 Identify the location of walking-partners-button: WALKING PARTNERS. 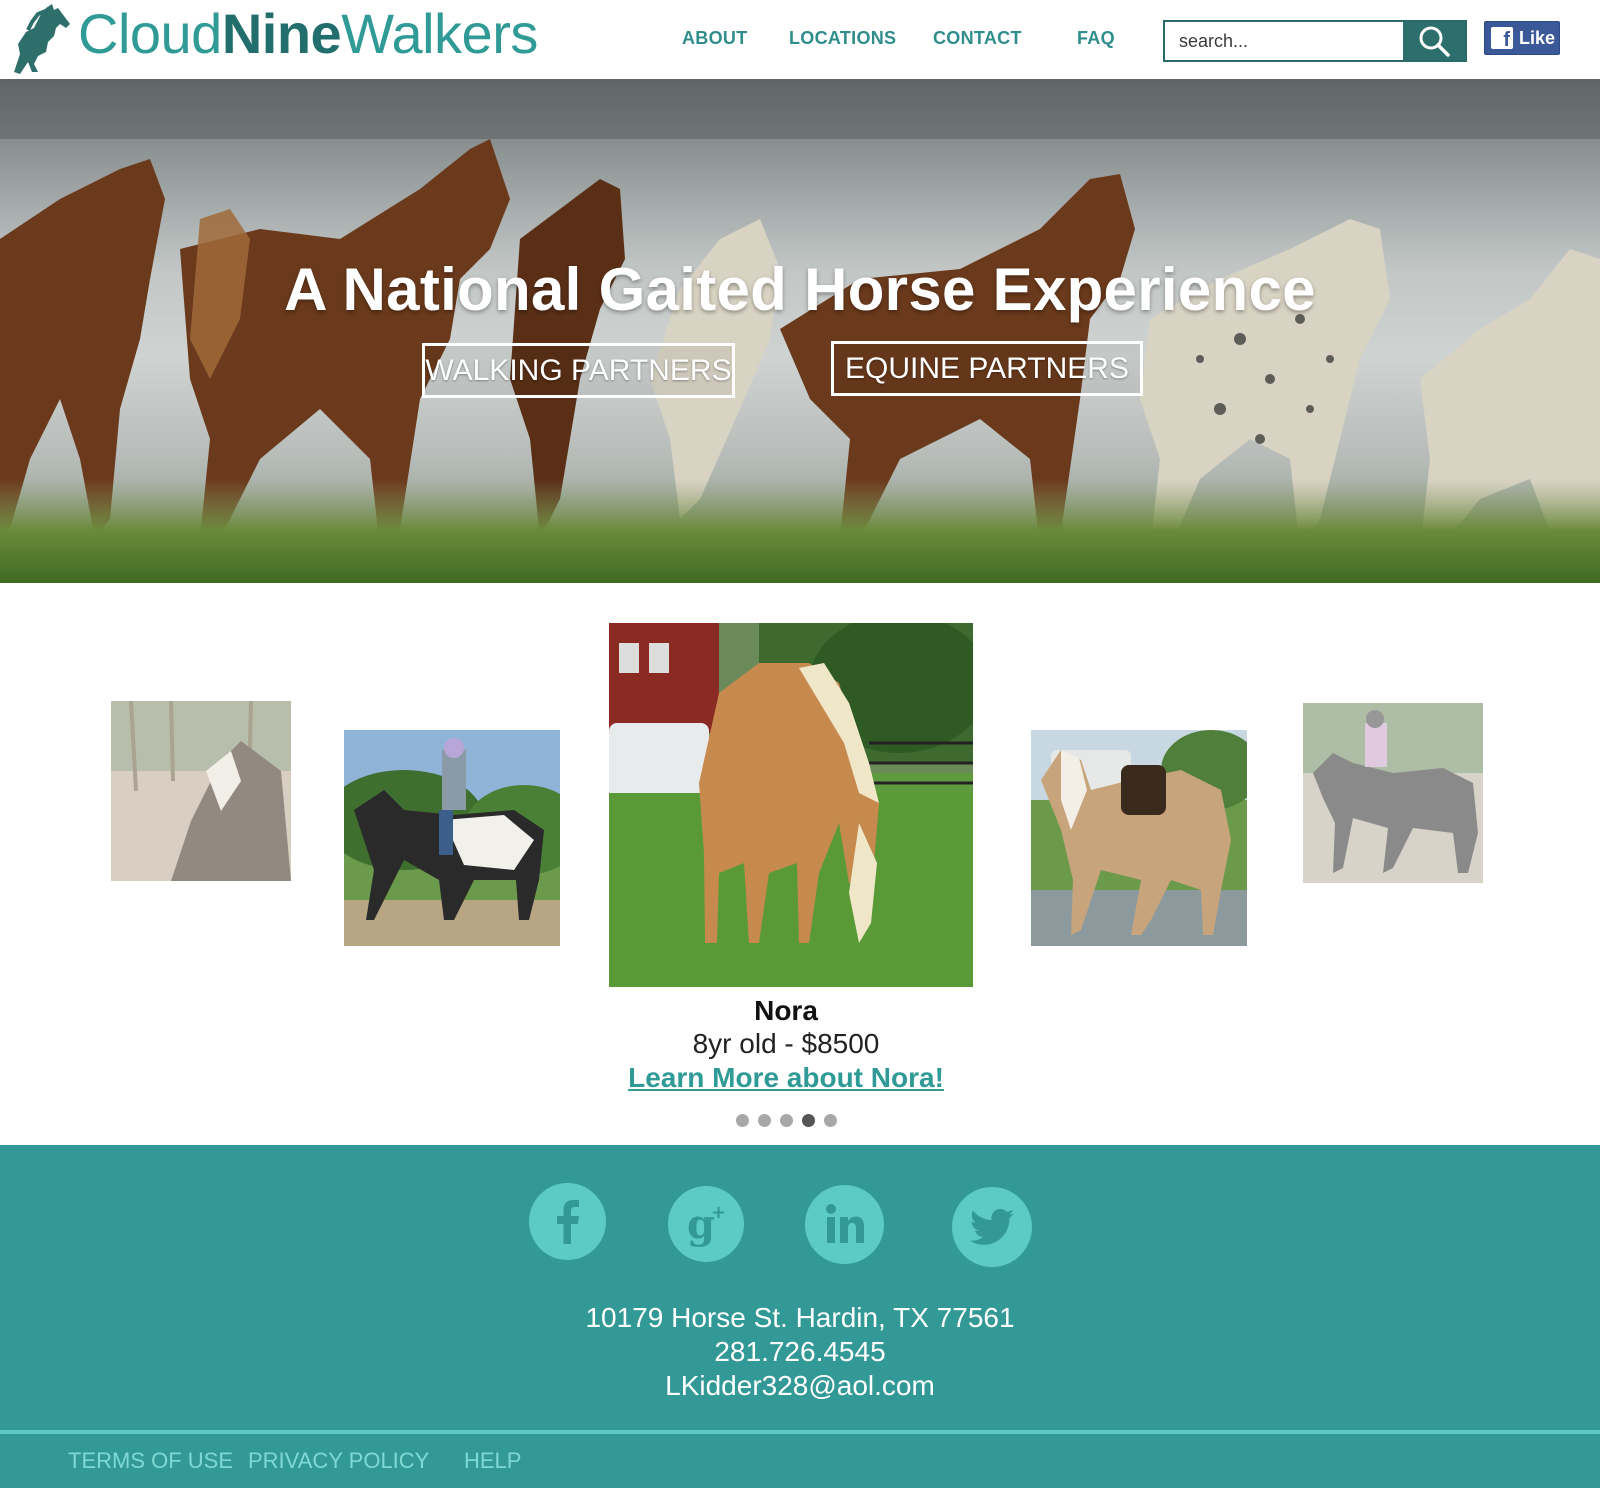
(578, 370).